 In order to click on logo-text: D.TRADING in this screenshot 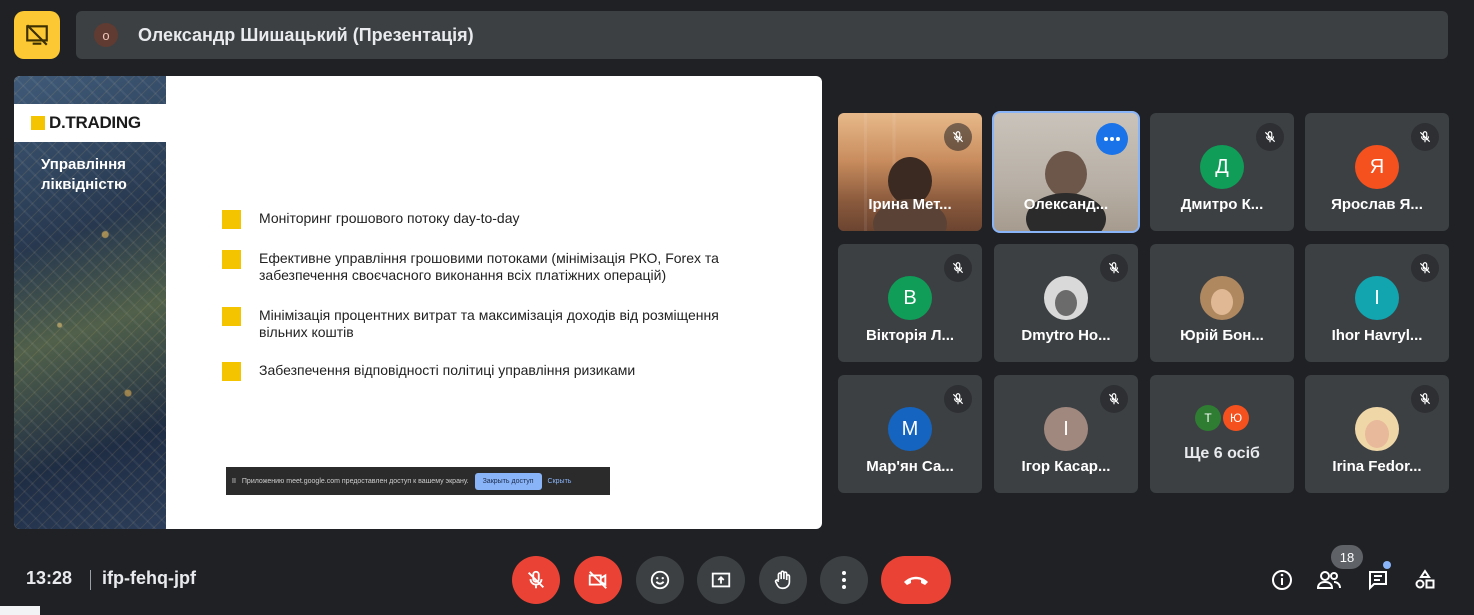, I will do `click(95, 122)`.